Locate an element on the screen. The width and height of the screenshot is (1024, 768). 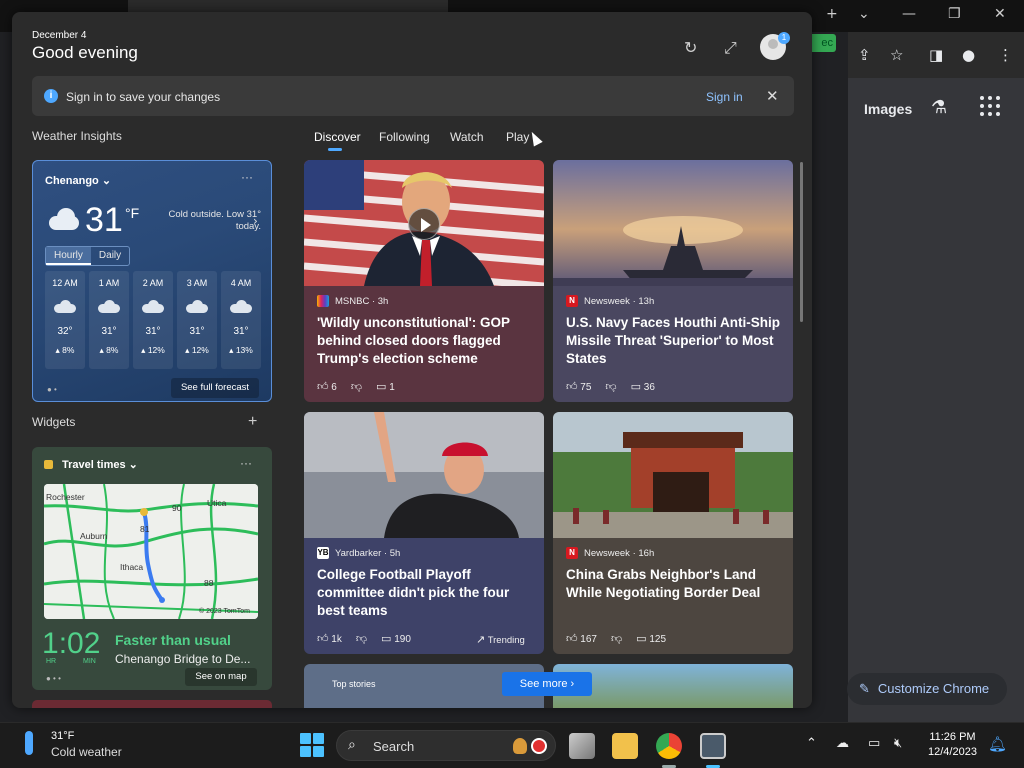
thermometer-icon is located at coordinates (29, 743).